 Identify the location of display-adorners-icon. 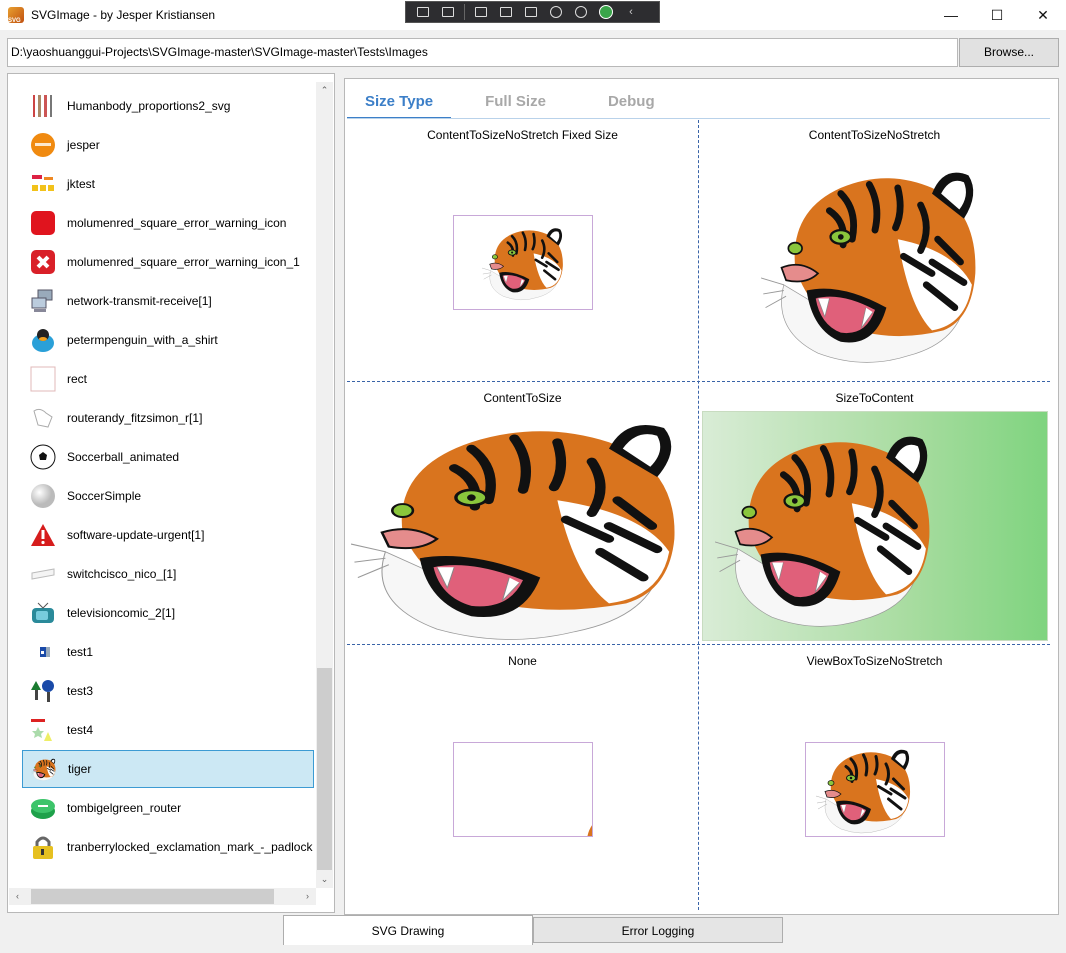
(506, 12).